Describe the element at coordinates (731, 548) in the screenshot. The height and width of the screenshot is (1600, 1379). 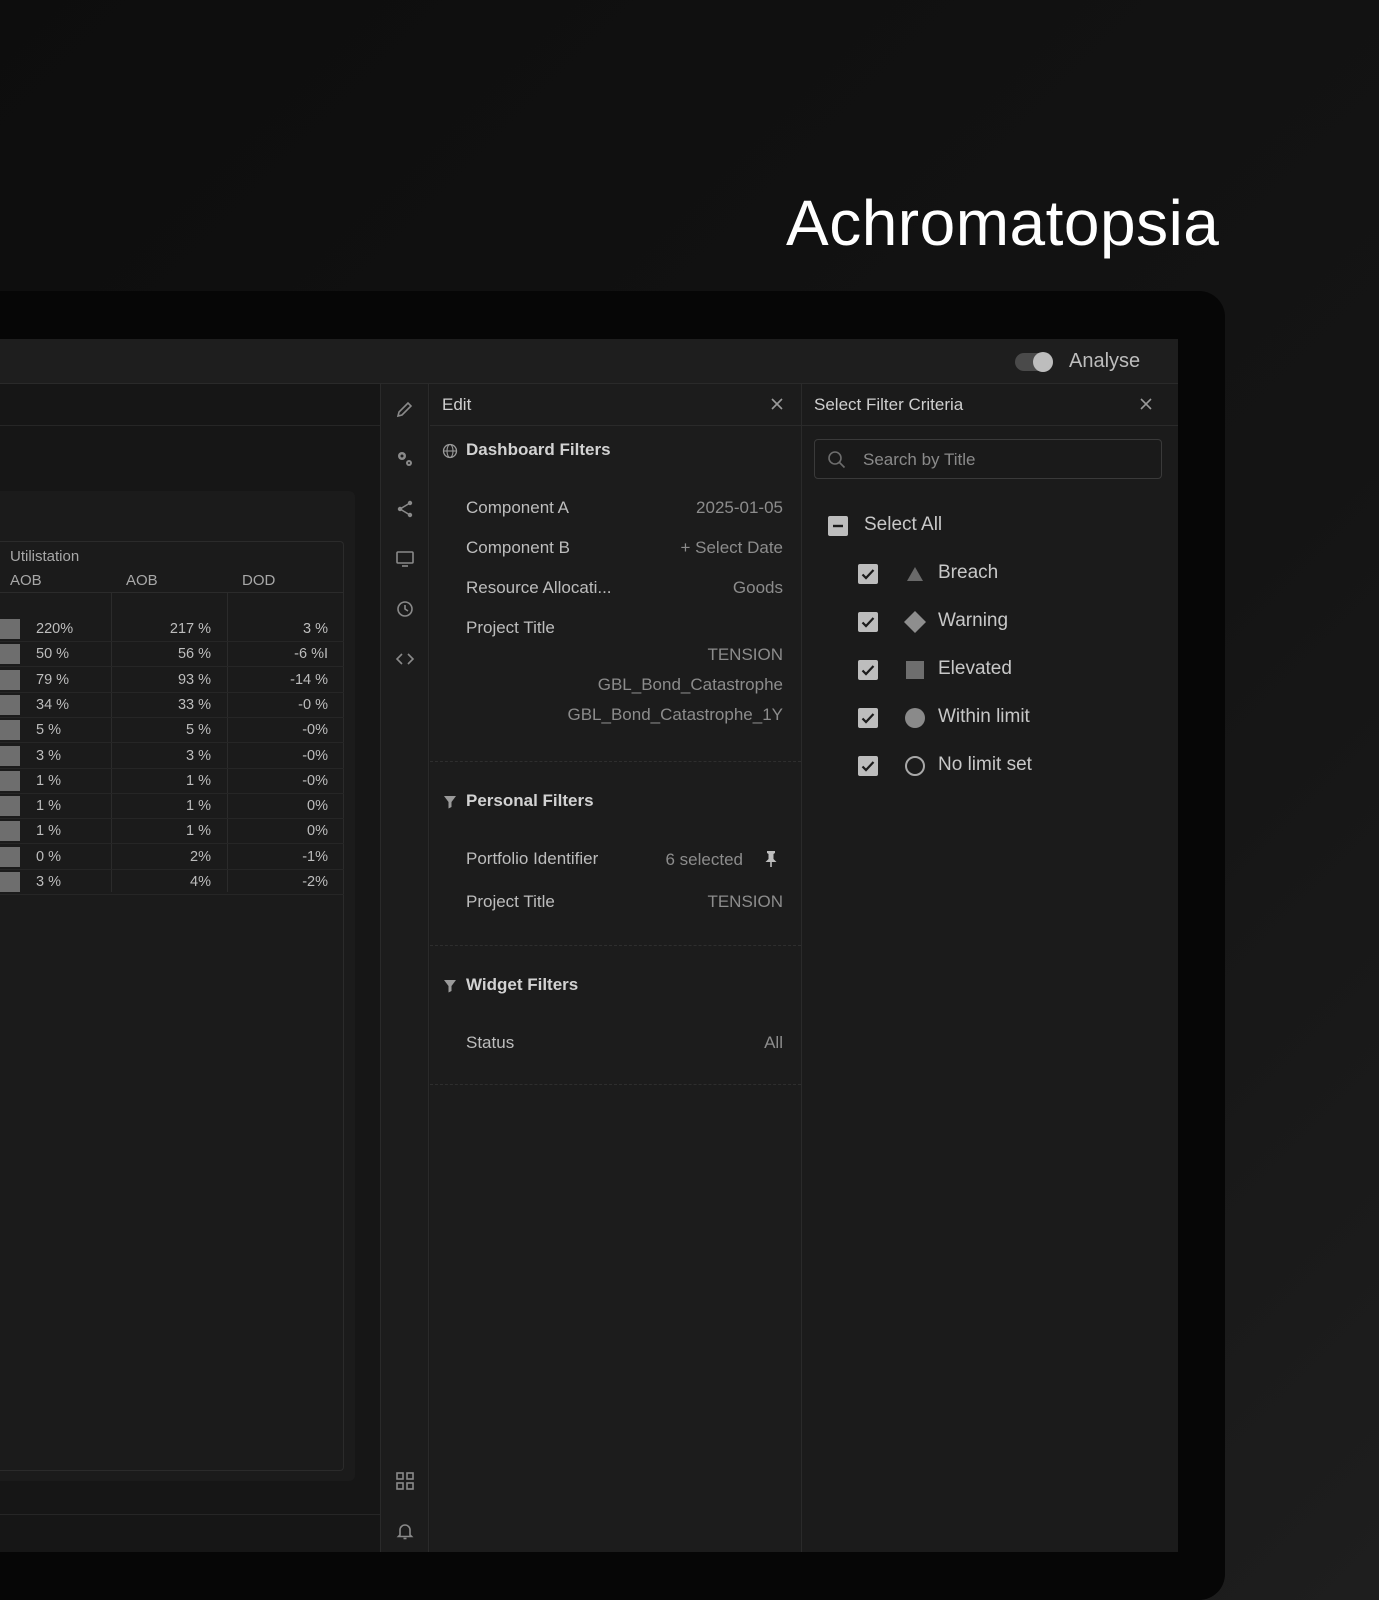
I see `select-date-link: + Select Date` at that location.